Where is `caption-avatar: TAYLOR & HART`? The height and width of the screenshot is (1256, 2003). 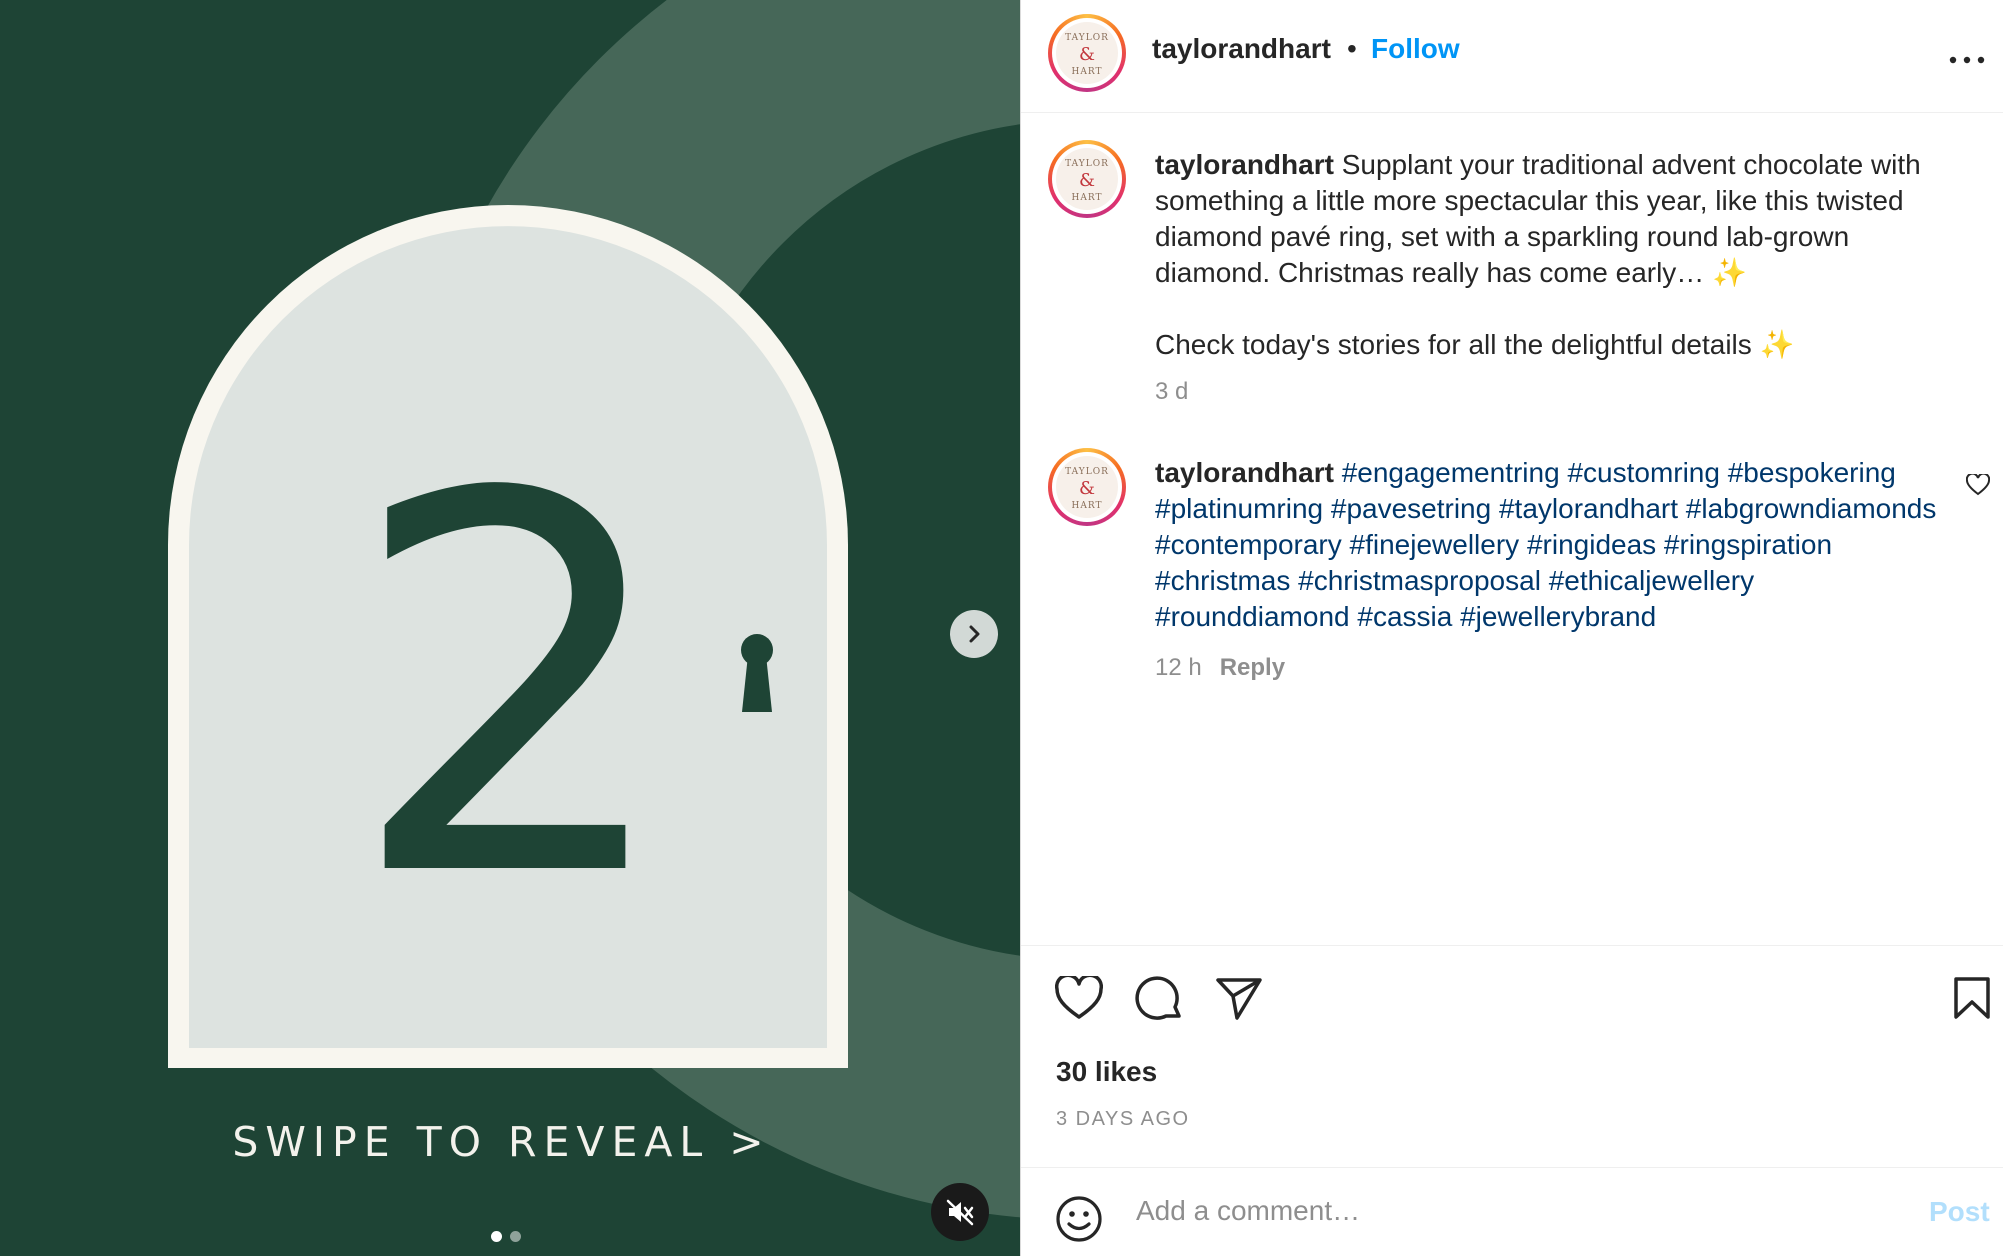
caption-avatar: TAYLOR & HART is located at coordinates (1087, 179).